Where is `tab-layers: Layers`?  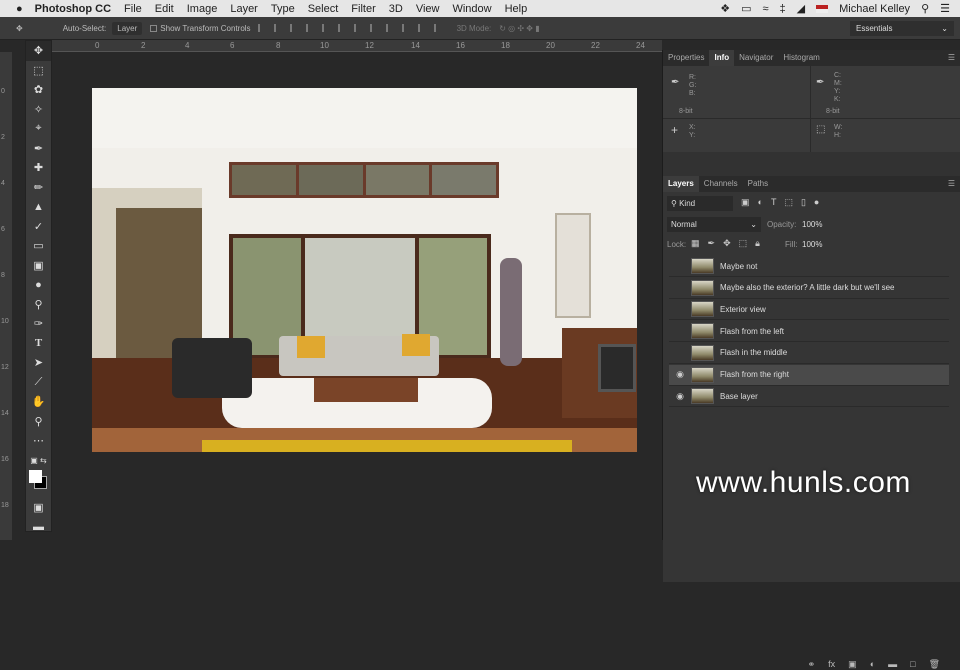 tab-layers: Layers is located at coordinates (681, 184).